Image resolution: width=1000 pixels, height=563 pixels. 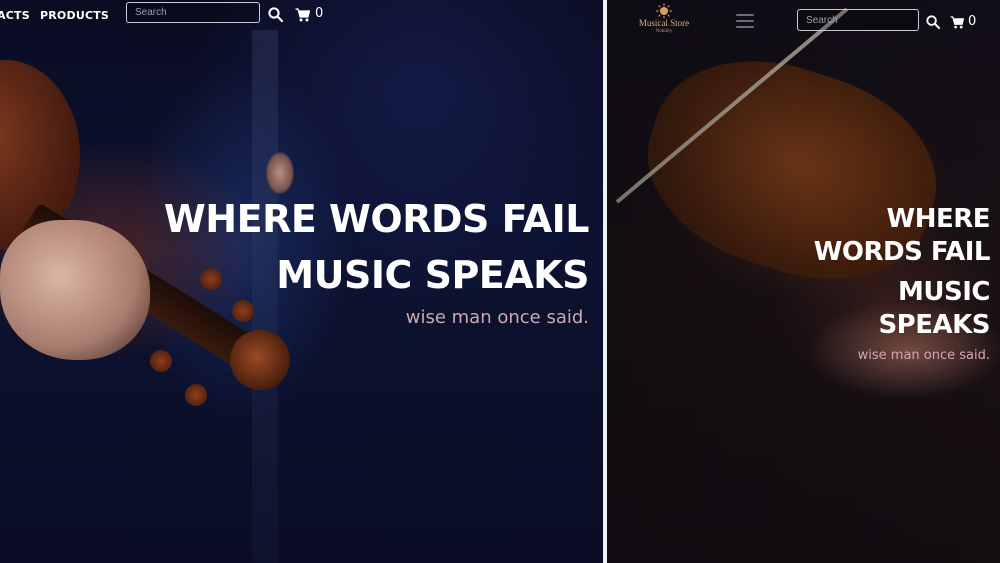 I want to click on nav-link-contacts: ACTS, so click(x=15, y=15).